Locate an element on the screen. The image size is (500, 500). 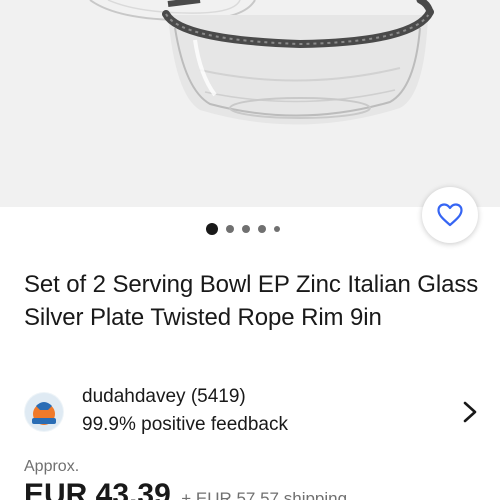
chevron-right-icon is located at coordinates (470, 412).